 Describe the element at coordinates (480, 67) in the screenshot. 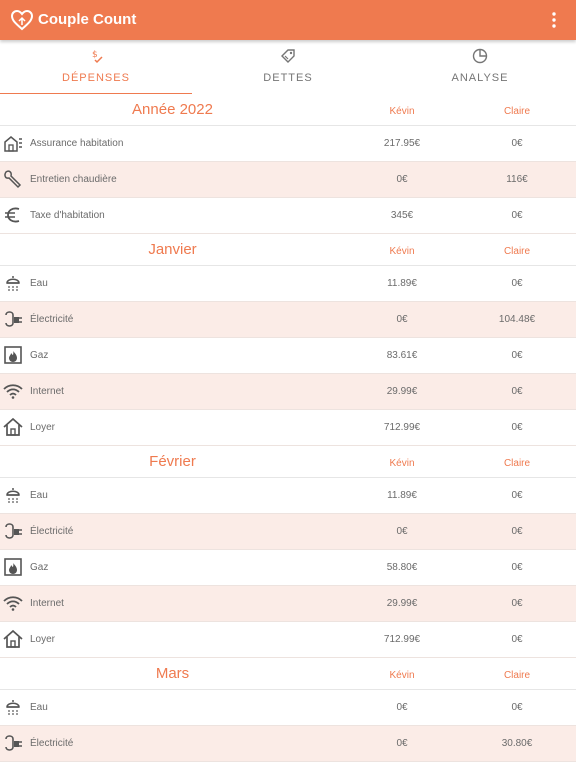

I see `tab-analyse: ANALYSE` at that location.